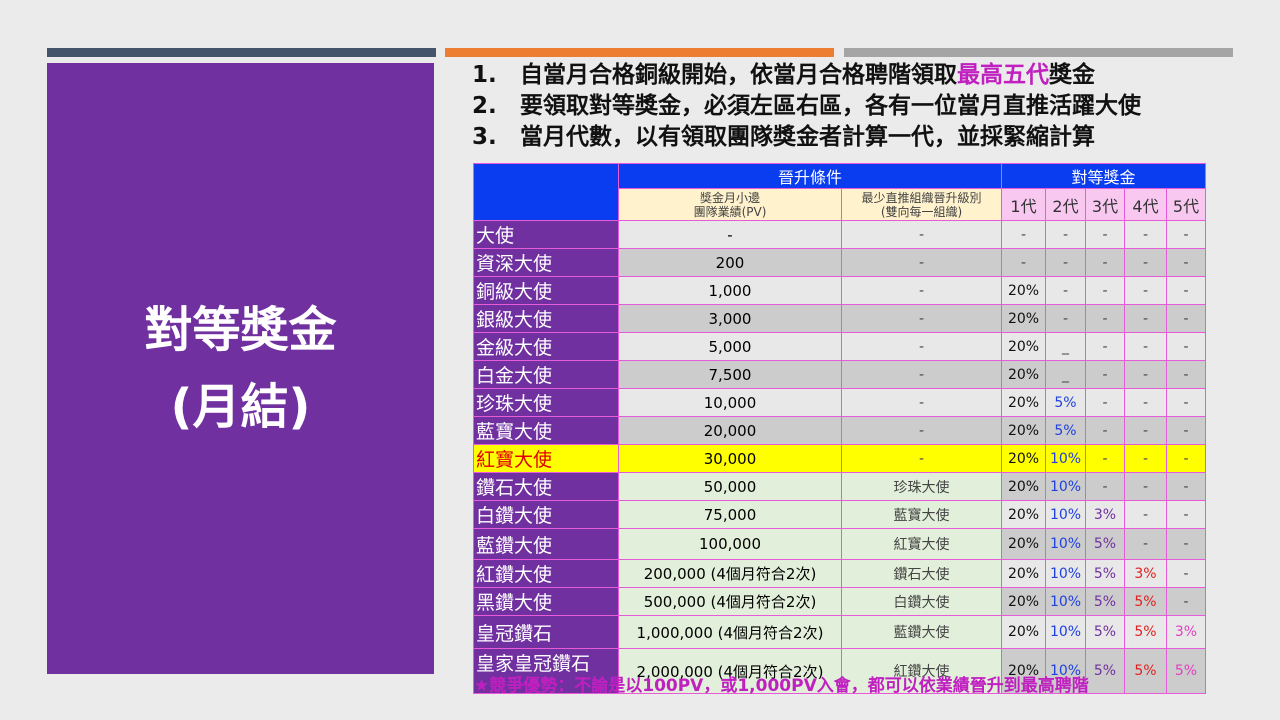 The height and width of the screenshot is (720, 1280). Describe the element at coordinates (839, 544) in the screenshot. I see `table-row: 藍鑽大使 100,000 紅寶大使 20% 10% 5% - -` at that location.